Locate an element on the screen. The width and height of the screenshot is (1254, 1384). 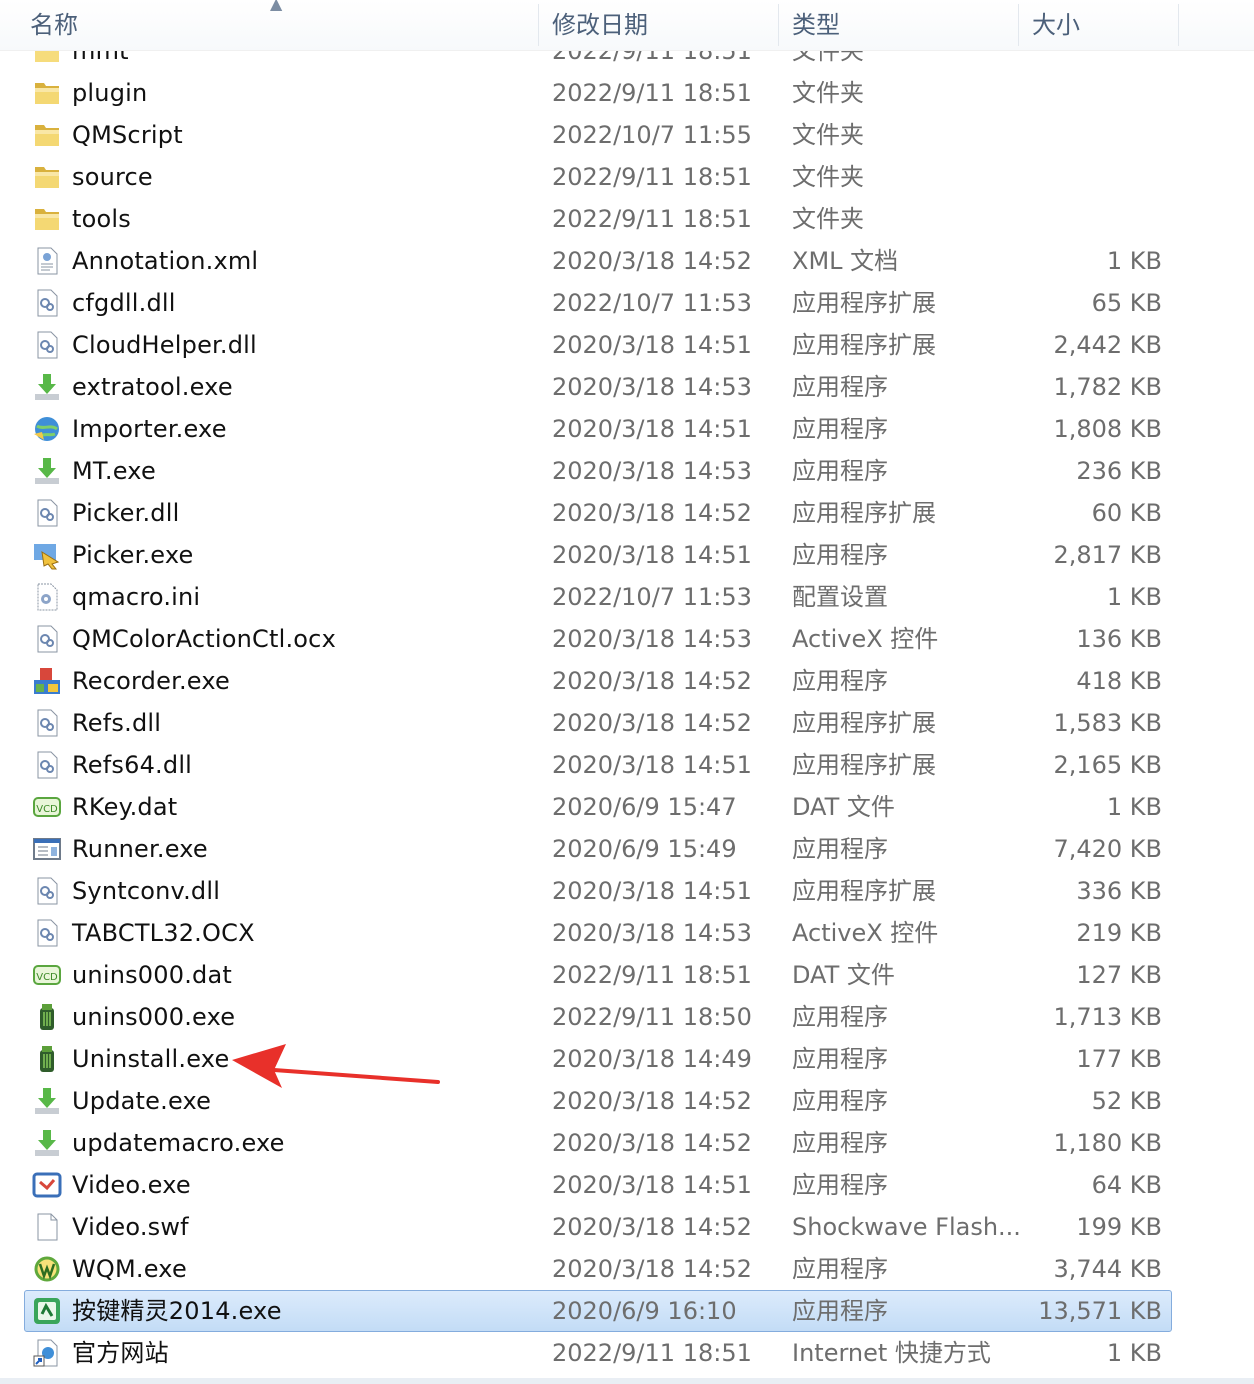
file-type: DAT 文件 is located at coordinates (843, 807).